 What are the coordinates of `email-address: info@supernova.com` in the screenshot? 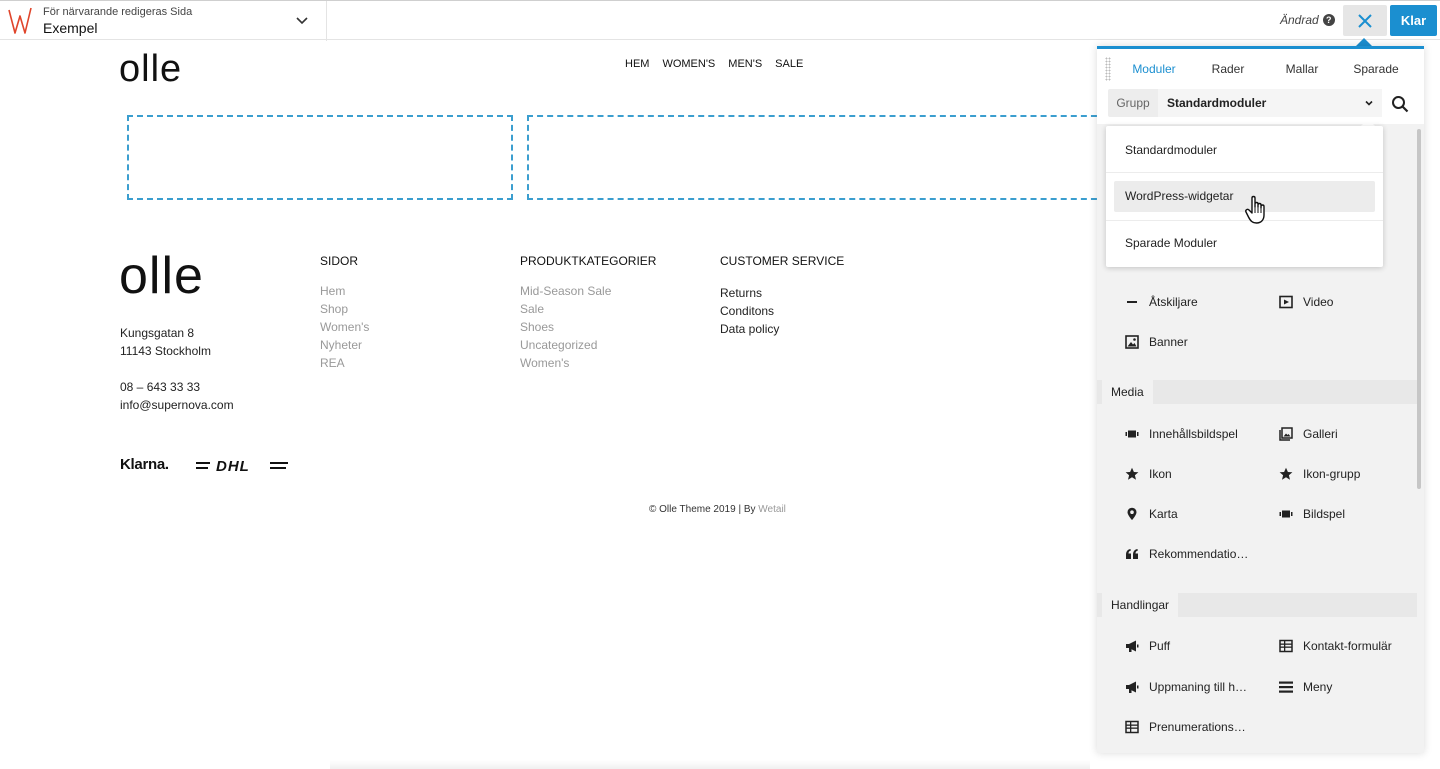 It's located at (177, 405).